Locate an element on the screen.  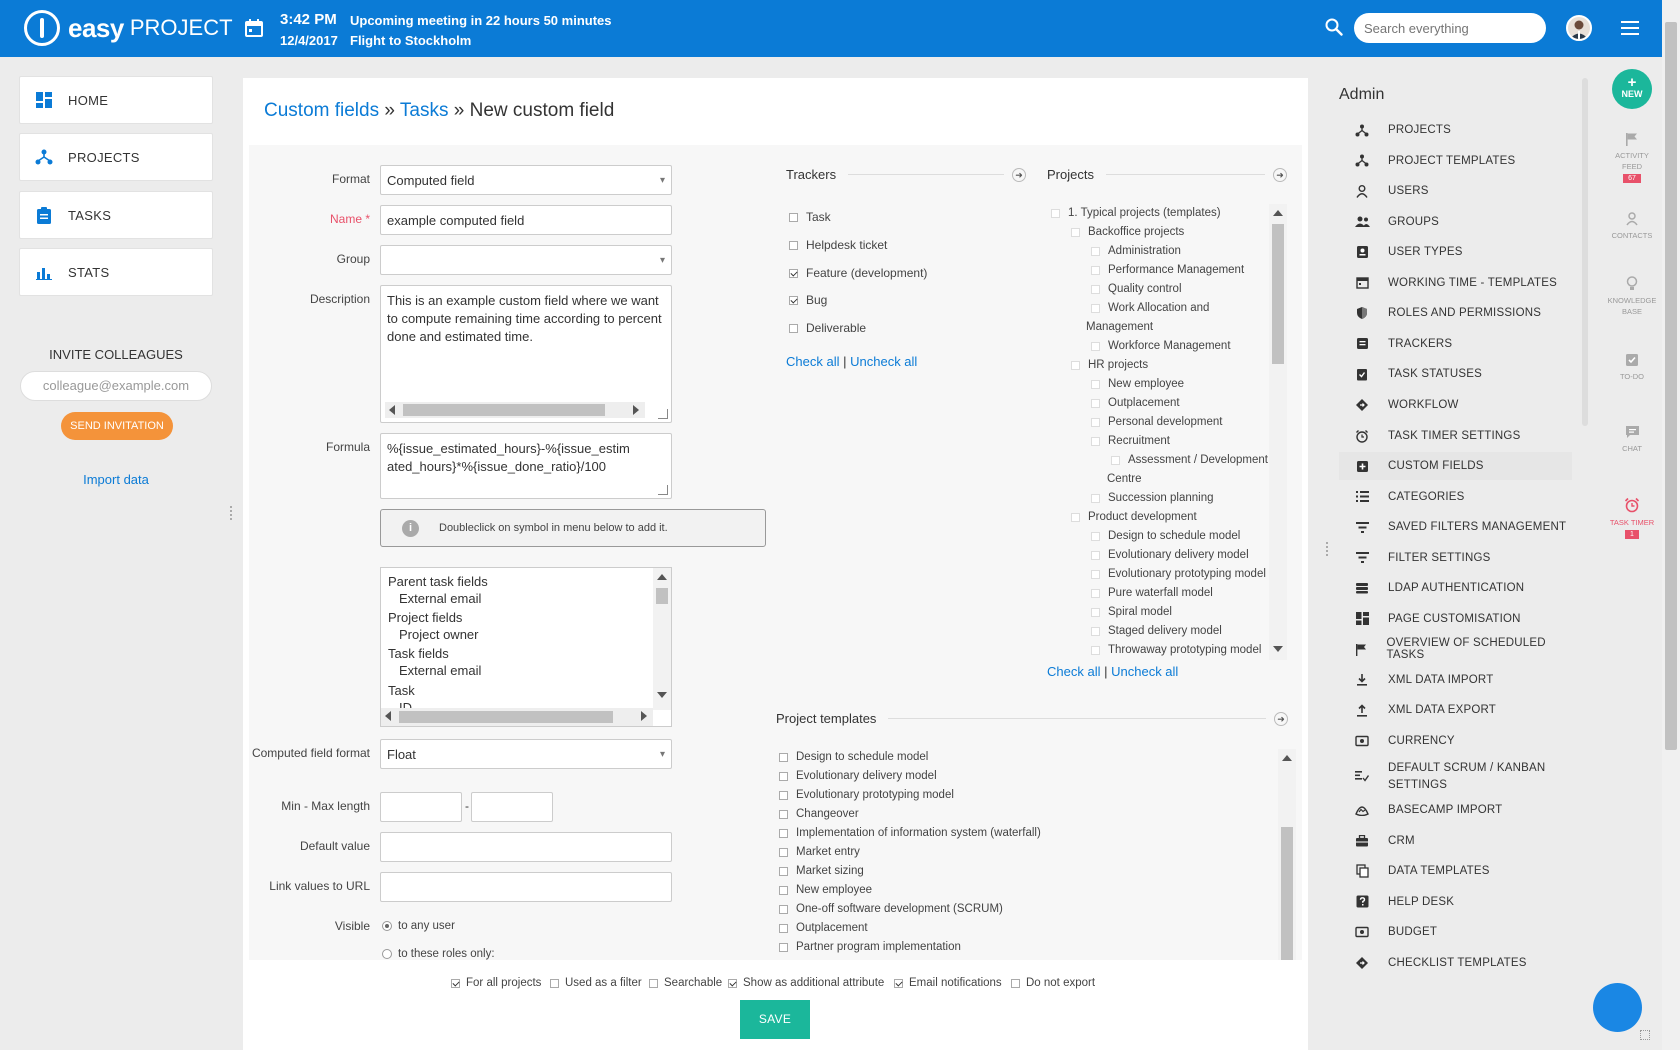
admin-item-user-types: USER TYPES is located at coordinates (1455, 252).